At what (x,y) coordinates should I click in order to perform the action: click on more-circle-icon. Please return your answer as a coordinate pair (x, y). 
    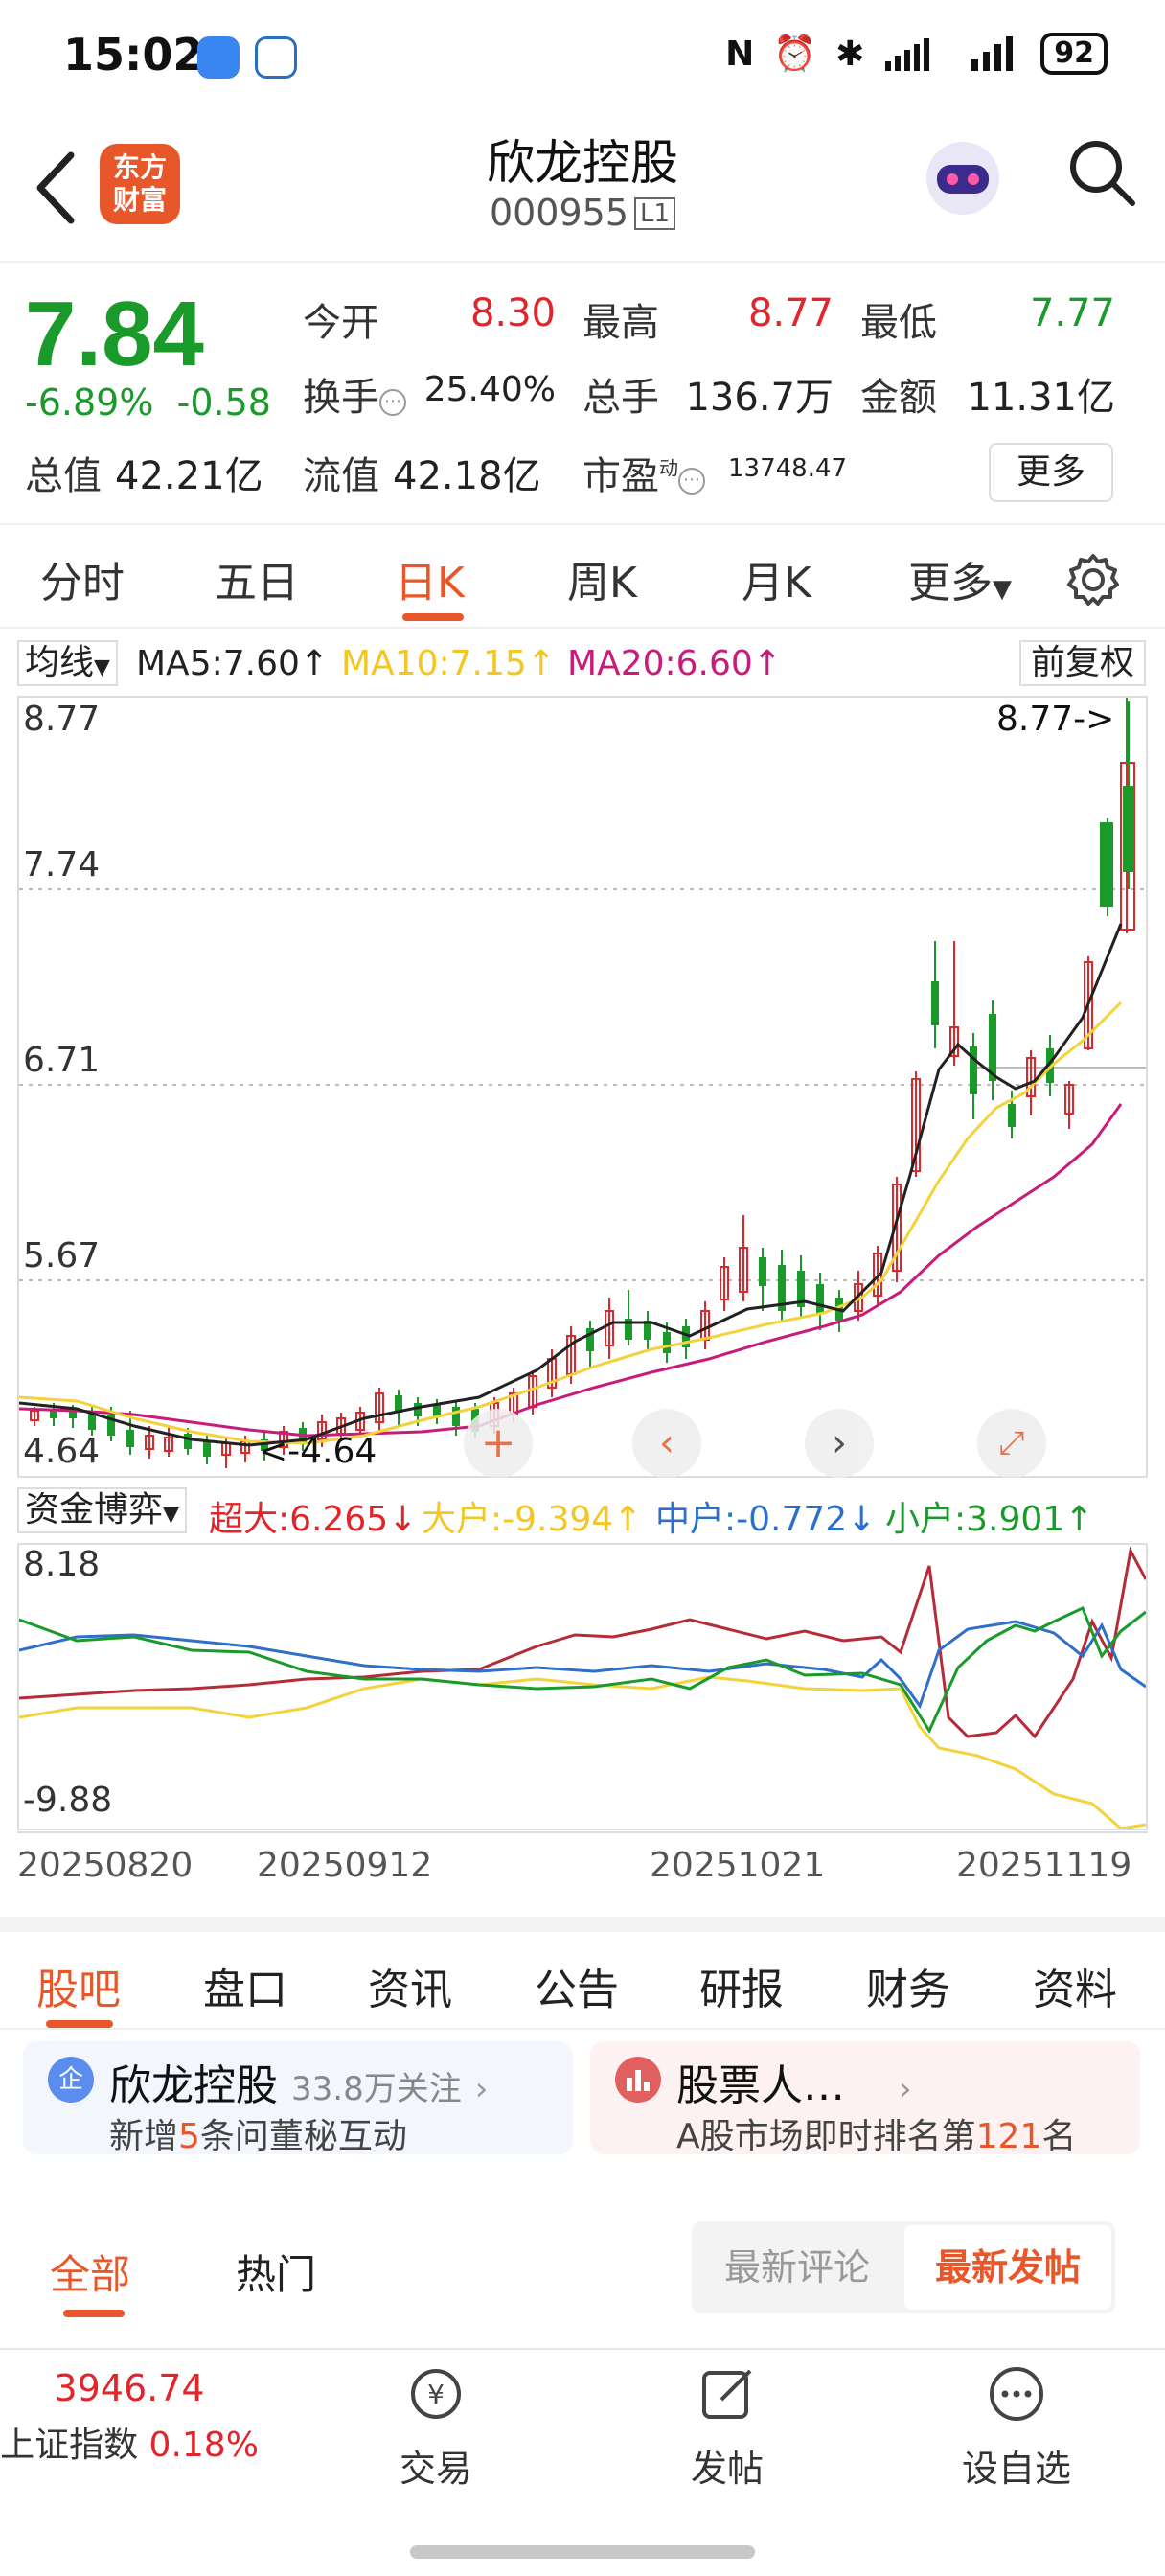
    Looking at the image, I should click on (1016, 2394).